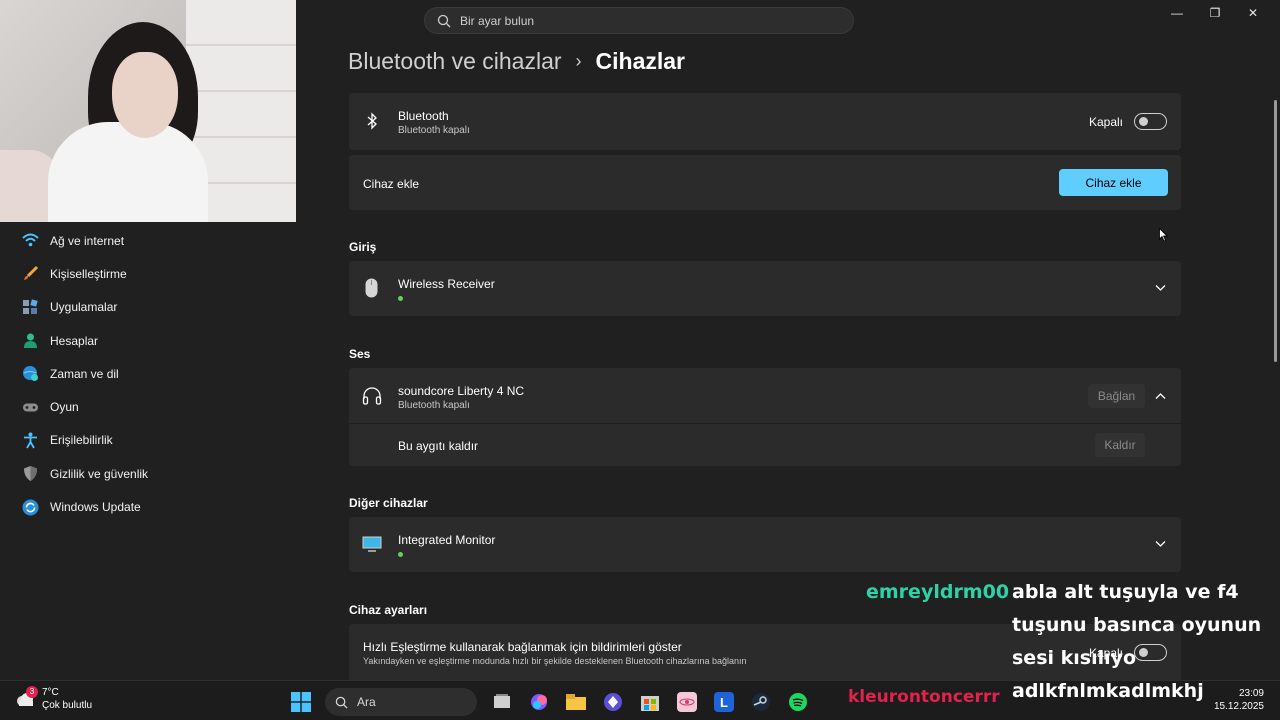  Describe the element at coordinates (765, 288) in the screenshot. I see `device-row-wireless-receiver: Wireless Receiver` at that location.